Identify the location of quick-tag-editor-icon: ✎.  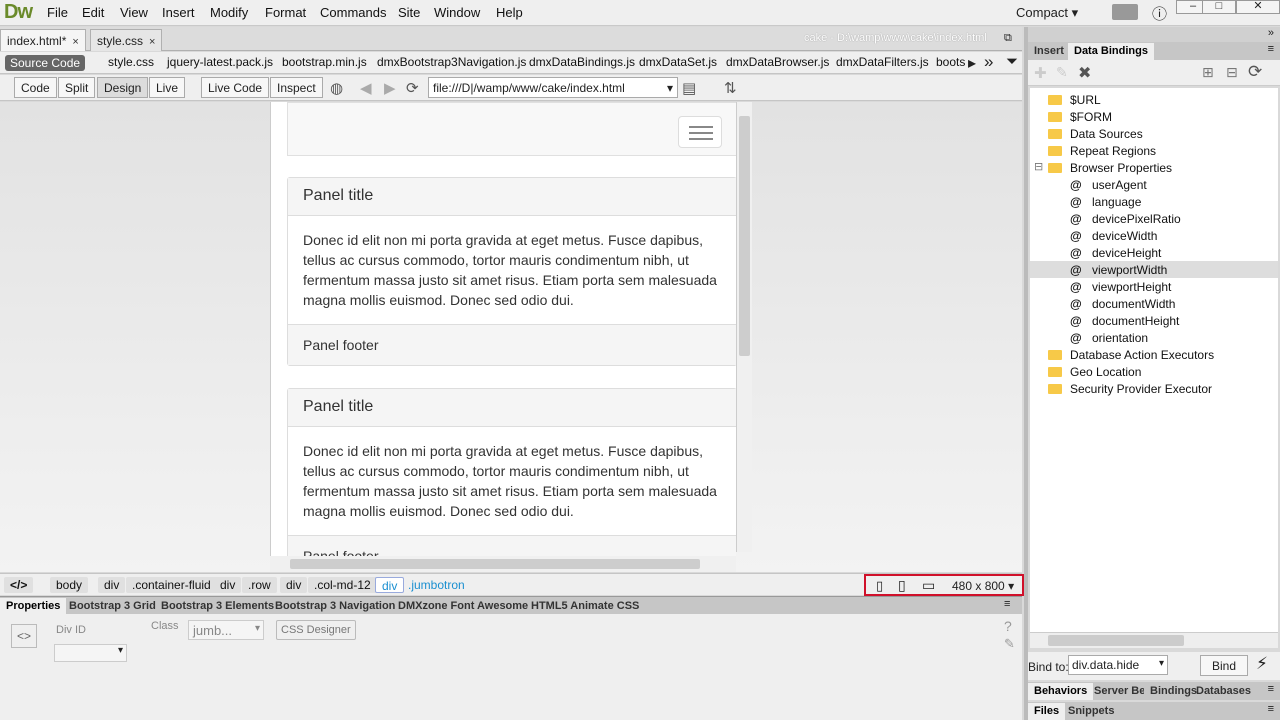
(1009, 644).